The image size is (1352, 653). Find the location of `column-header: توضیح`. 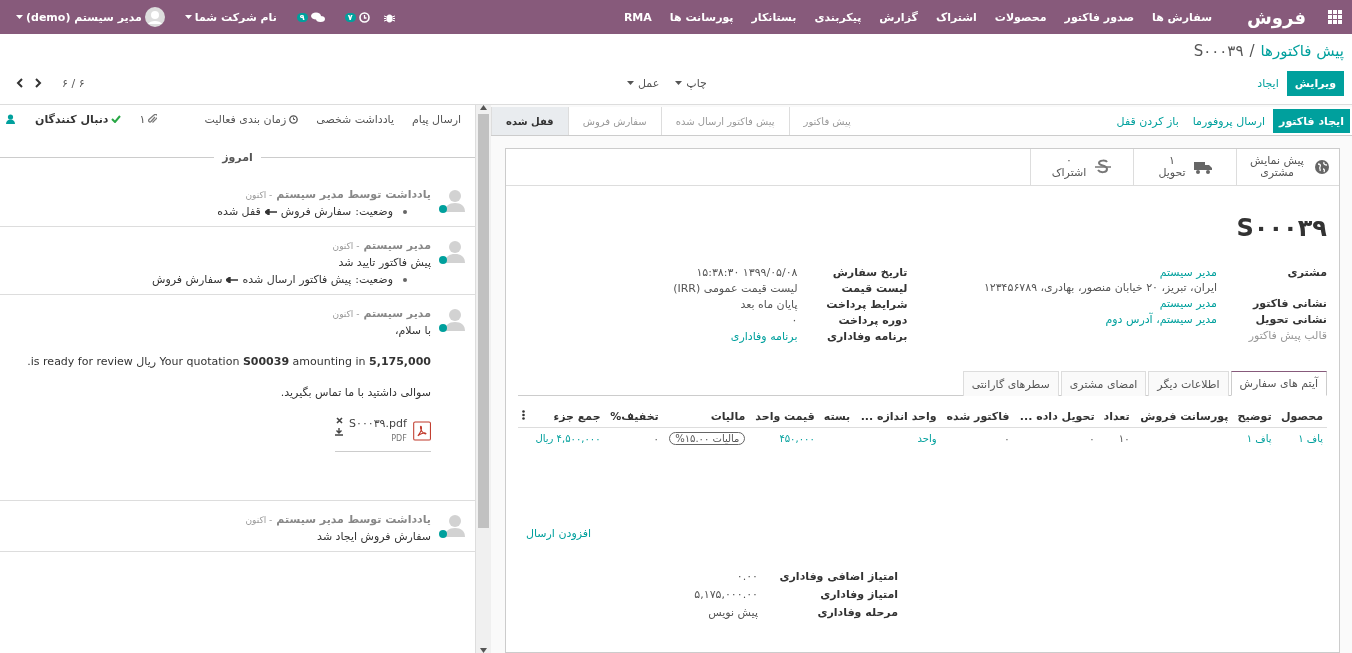

column-header: توضیح is located at coordinates (1254, 417).